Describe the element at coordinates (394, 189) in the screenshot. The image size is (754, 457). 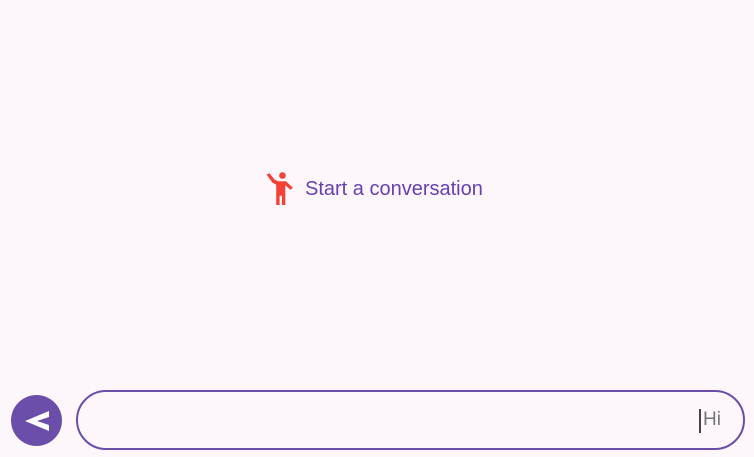
I see `empty-state-text: Start a conversation` at that location.